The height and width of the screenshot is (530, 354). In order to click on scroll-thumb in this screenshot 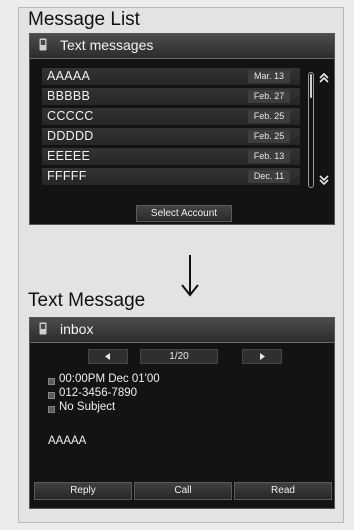, I will do `click(311, 86)`.